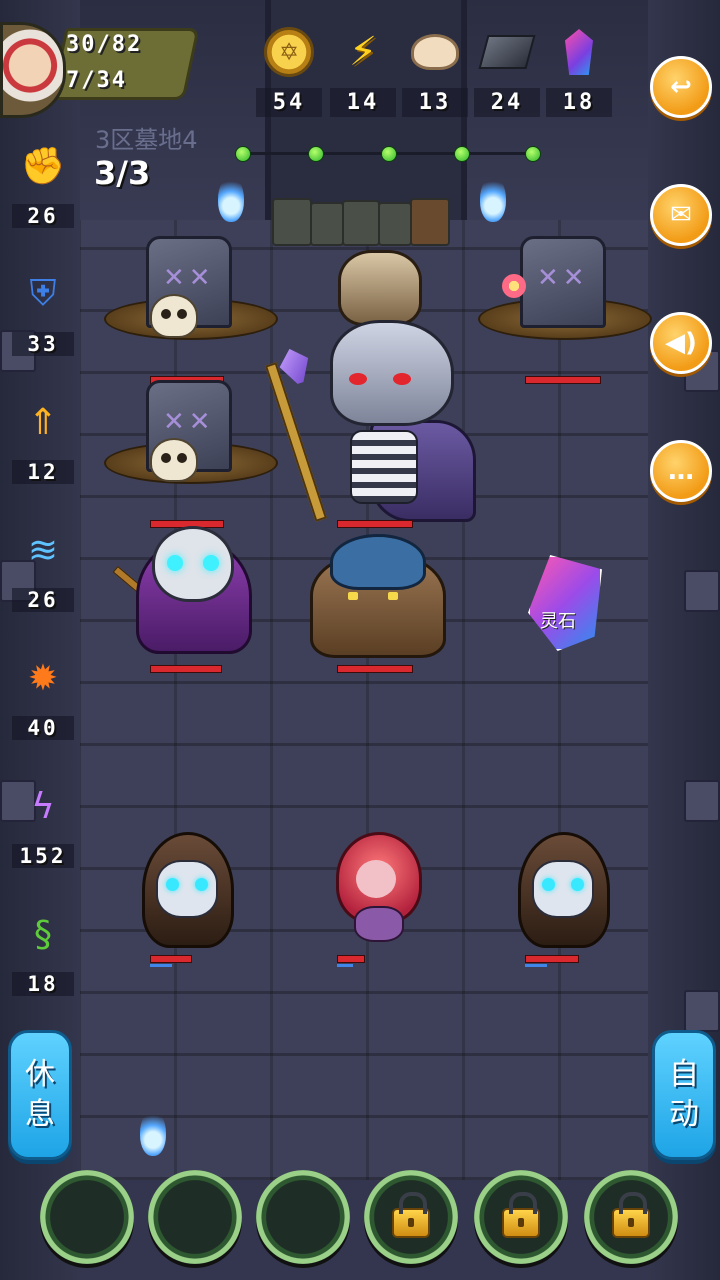 Image resolution: width=720 pixels, height=1280 pixels. What do you see at coordinates (380, 288) in the screenshot?
I see `horned-helmet-enemy` at bounding box center [380, 288].